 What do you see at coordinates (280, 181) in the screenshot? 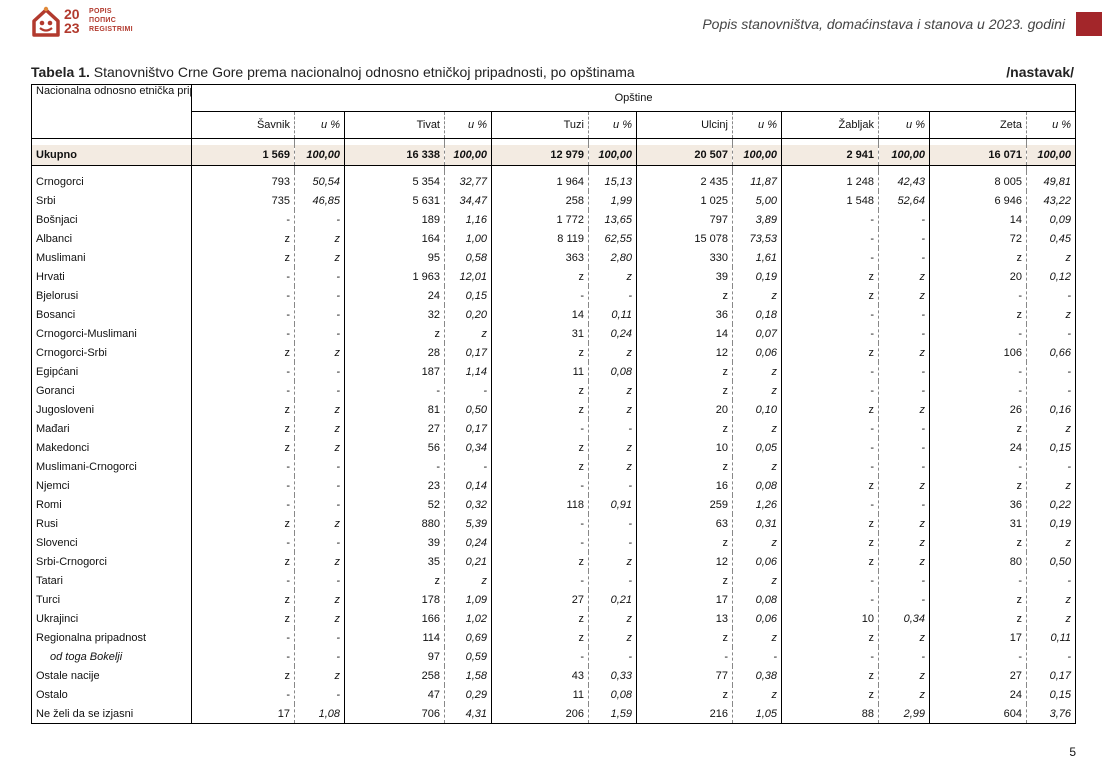
I see `count-cell: 793` at bounding box center [280, 181].